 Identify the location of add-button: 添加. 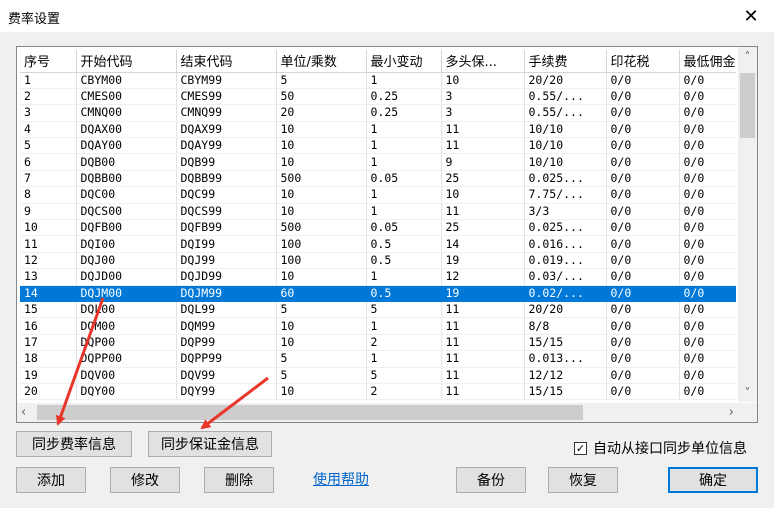
(51, 480).